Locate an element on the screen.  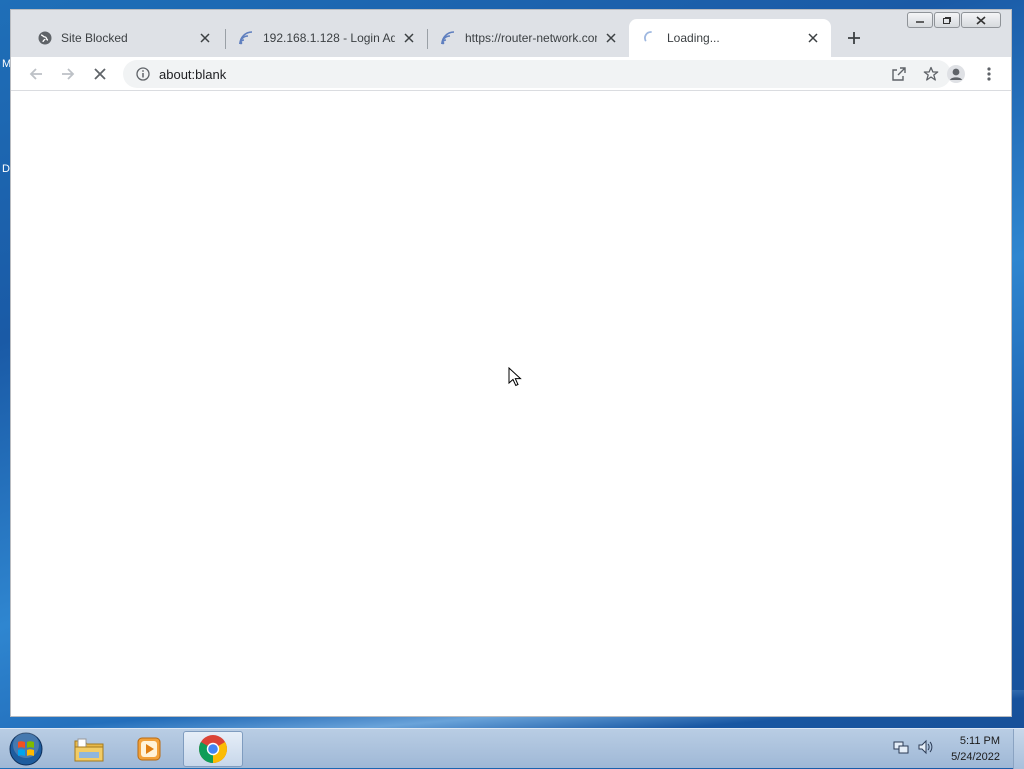
star-icon is located at coordinates (931, 74).